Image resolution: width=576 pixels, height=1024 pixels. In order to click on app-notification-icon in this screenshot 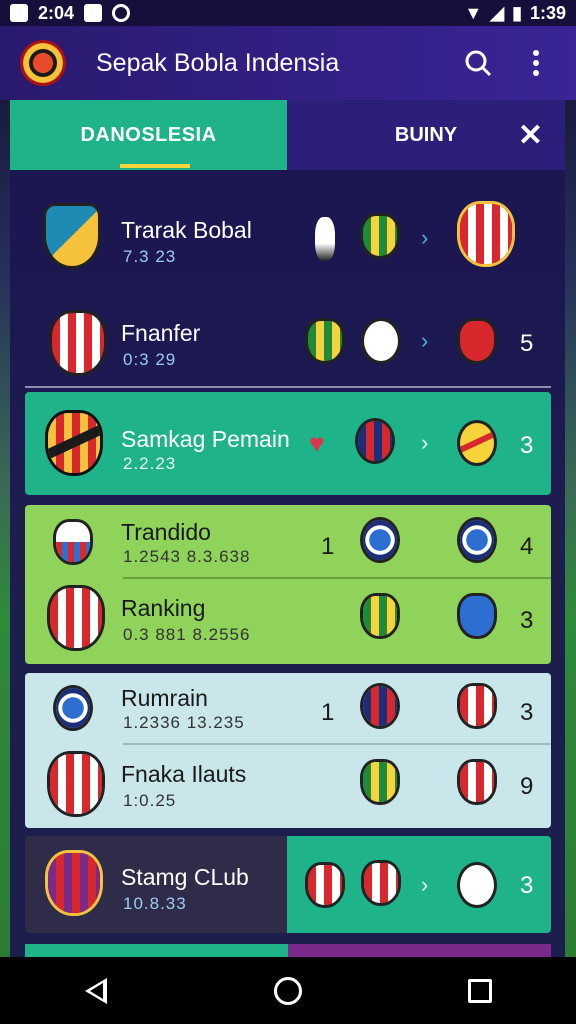, I will do `click(93, 13)`.